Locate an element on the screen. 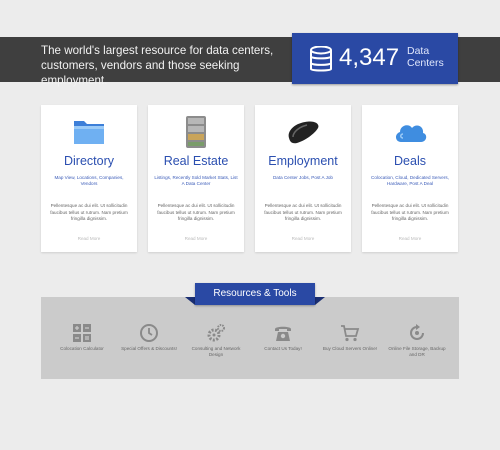  tool-label: Consulting and Network Design is located at coordinates (216, 351).